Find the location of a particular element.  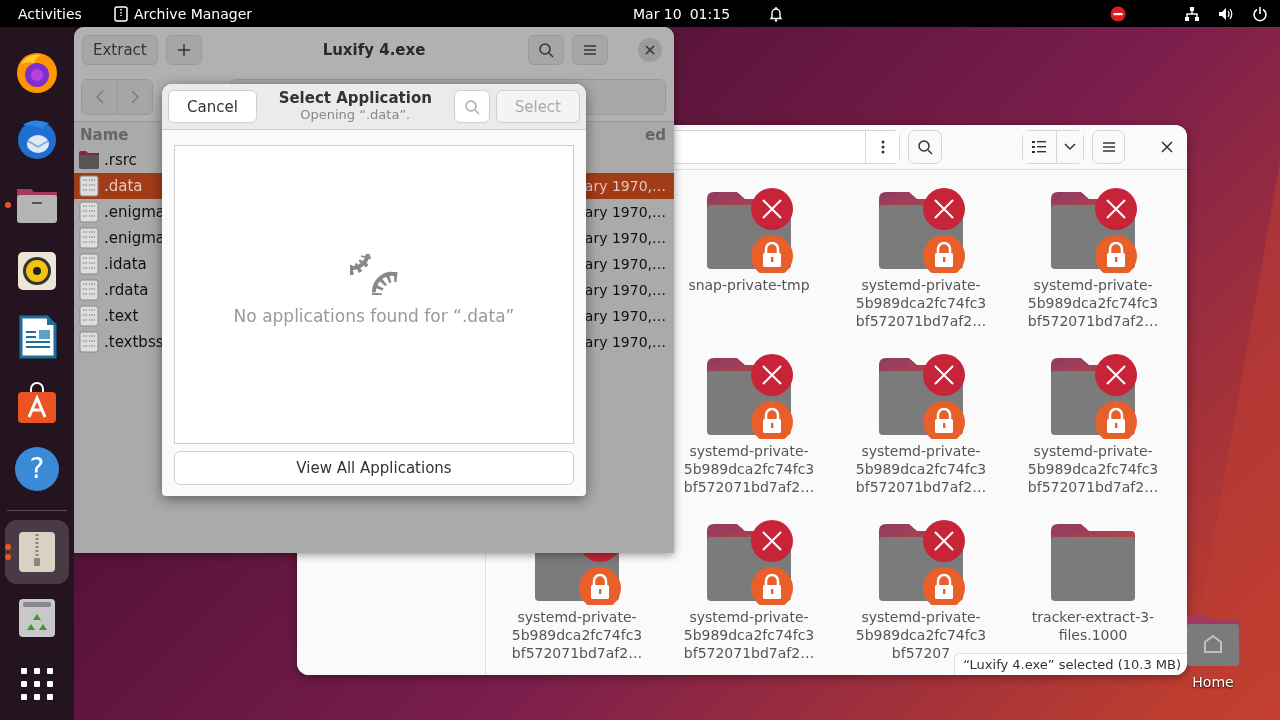

empty-message: No applications found for “.data” is located at coordinates (374, 315).